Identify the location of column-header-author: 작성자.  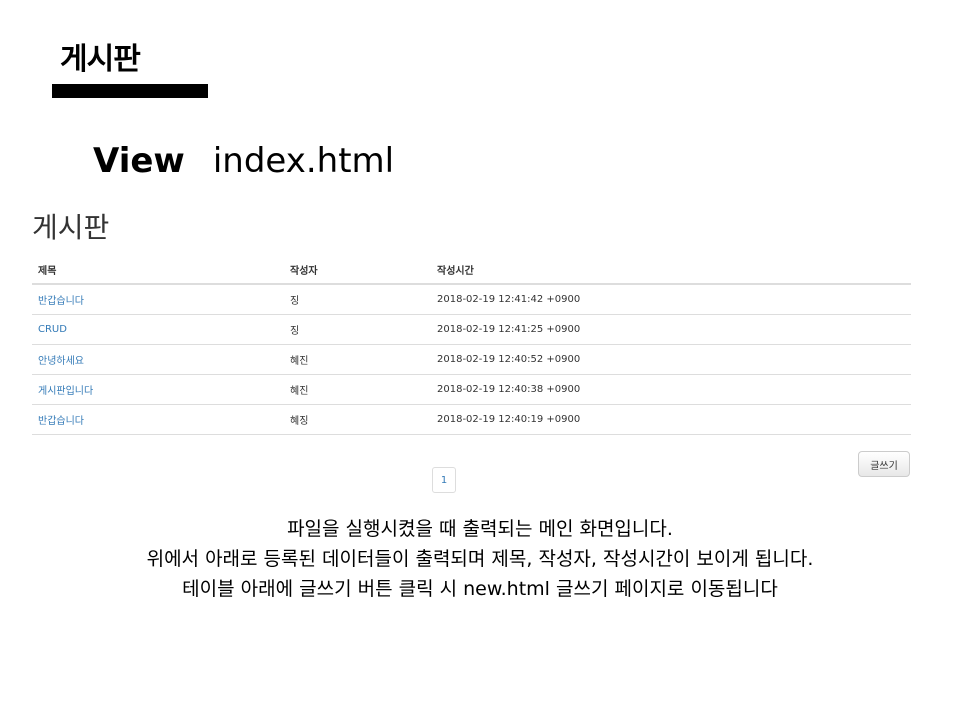
(357, 270).